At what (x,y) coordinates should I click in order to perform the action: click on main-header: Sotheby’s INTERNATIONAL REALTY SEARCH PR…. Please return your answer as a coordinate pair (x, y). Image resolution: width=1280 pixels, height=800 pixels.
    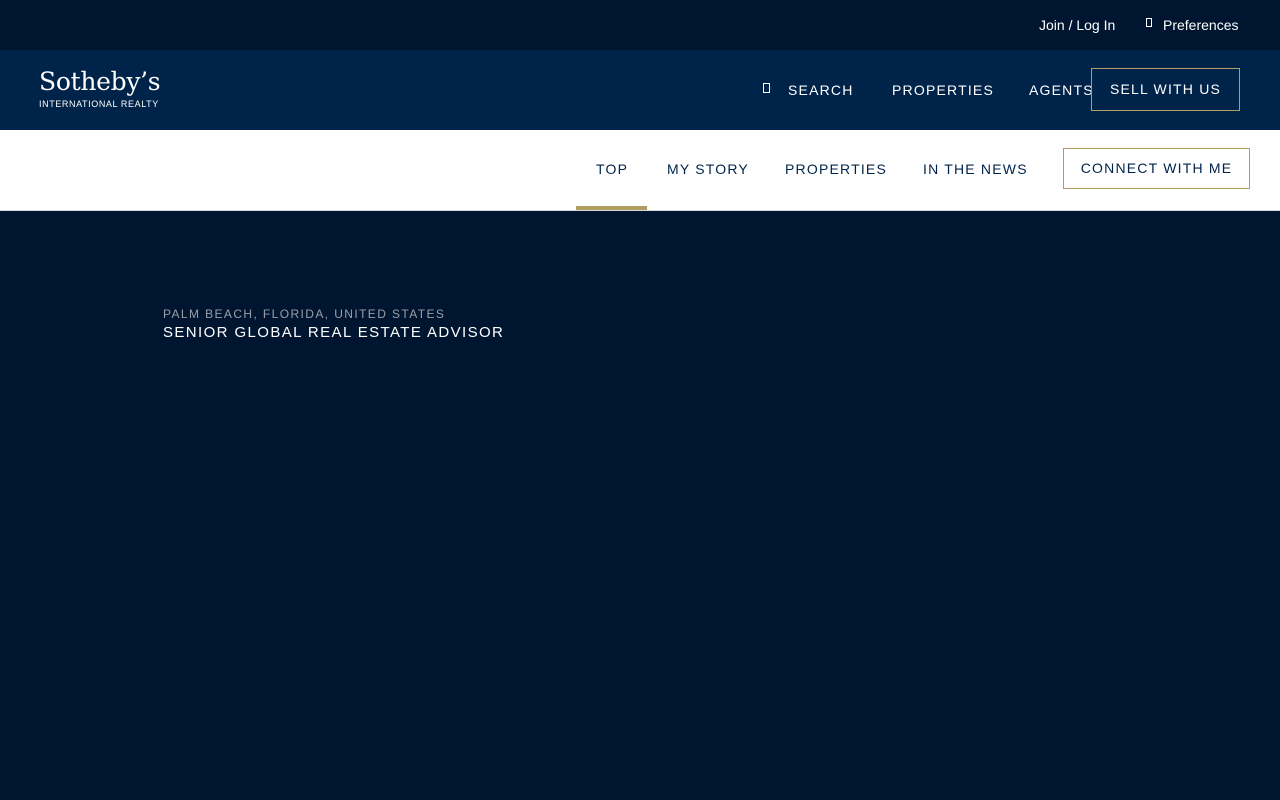
    Looking at the image, I should click on (640, 90).